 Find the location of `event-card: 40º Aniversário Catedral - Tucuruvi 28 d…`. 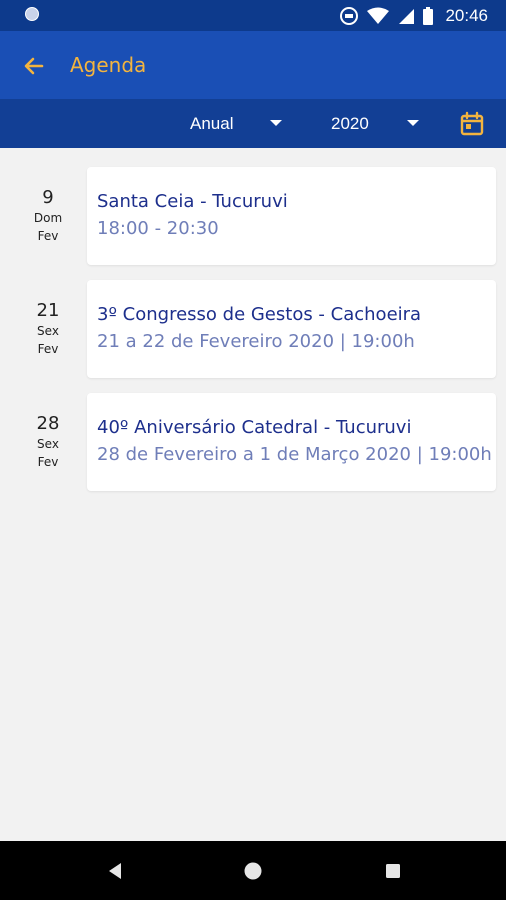

event-card: 40º Aniversário Catedral - Tucuruvi 28 d… is located at coordinates (291, 442).